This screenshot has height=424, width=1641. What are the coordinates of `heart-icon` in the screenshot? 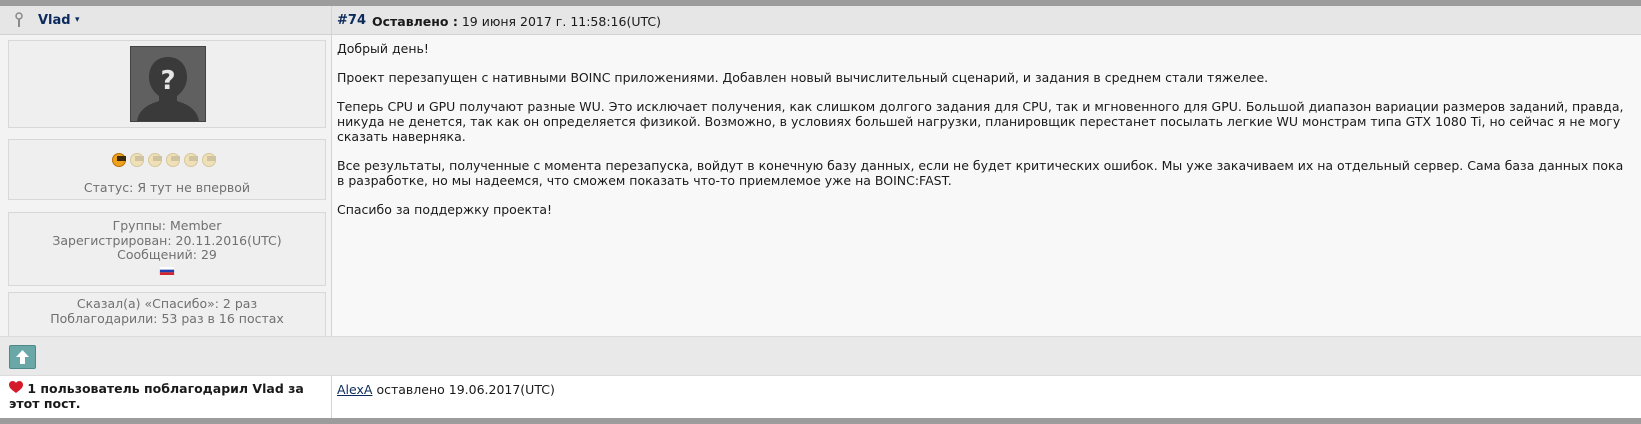 It's located at (16, 387).